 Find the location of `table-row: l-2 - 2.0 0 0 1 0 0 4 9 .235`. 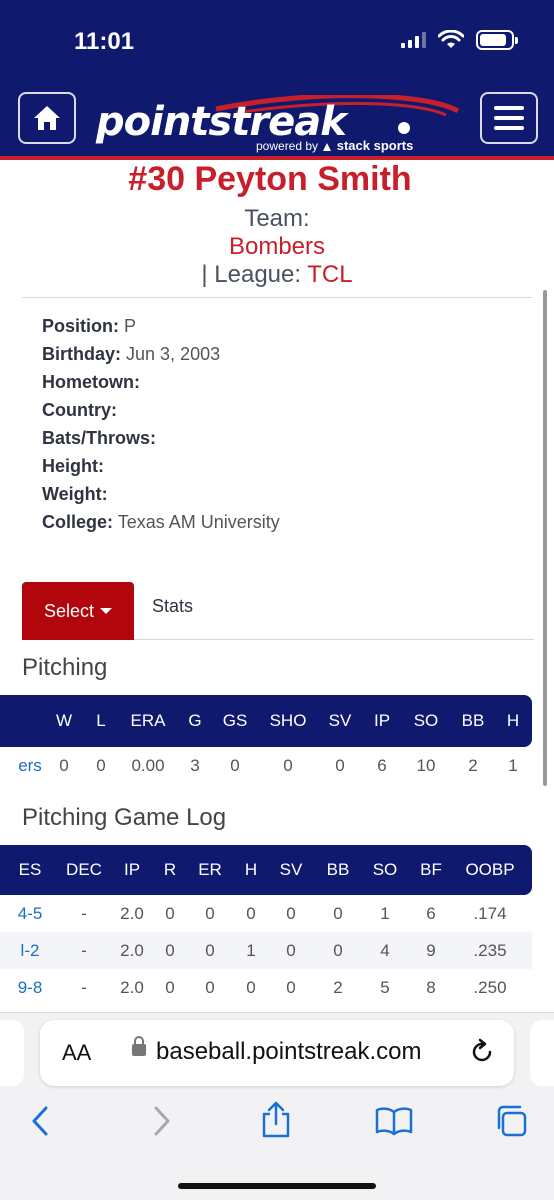

table-row: l-2 - 2.0 0 0 1 0 0 4 9 .235 is located at coordinates (266, 950).